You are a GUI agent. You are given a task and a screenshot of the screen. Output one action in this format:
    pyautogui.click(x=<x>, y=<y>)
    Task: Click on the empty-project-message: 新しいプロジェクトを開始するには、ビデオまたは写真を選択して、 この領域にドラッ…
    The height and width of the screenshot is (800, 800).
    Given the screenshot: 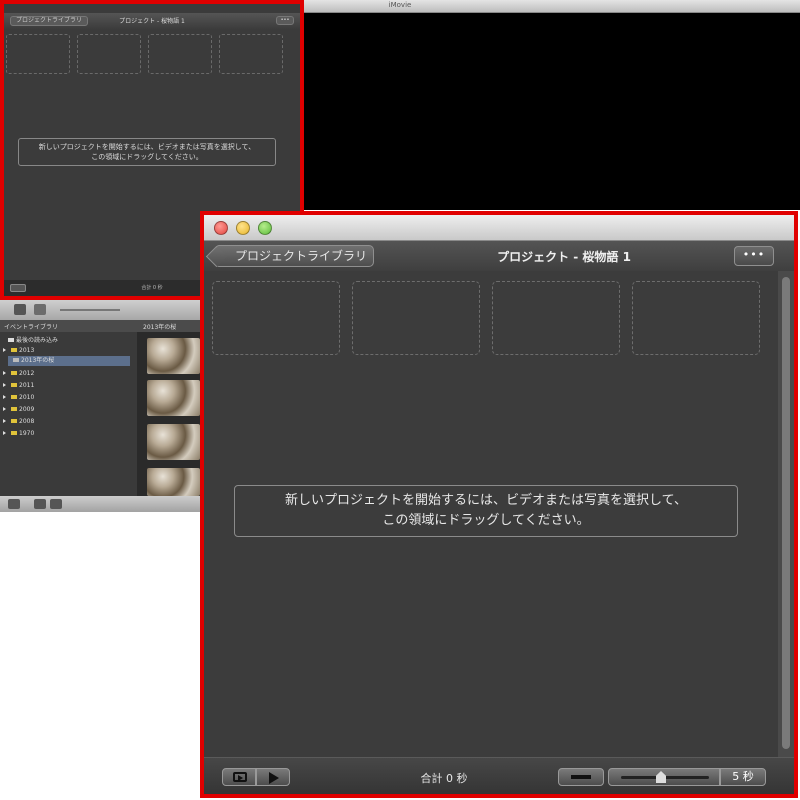 What is the action you would take?
    pyautogui.click(x=486, y=511)
    